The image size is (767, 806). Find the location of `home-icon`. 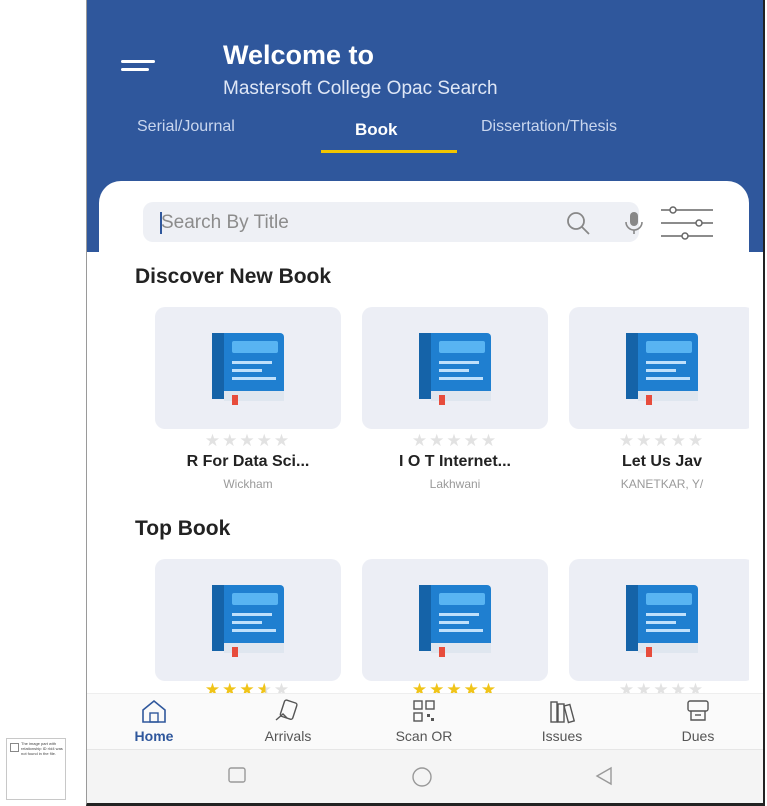

home-icon is located at coordinates (154, 711).